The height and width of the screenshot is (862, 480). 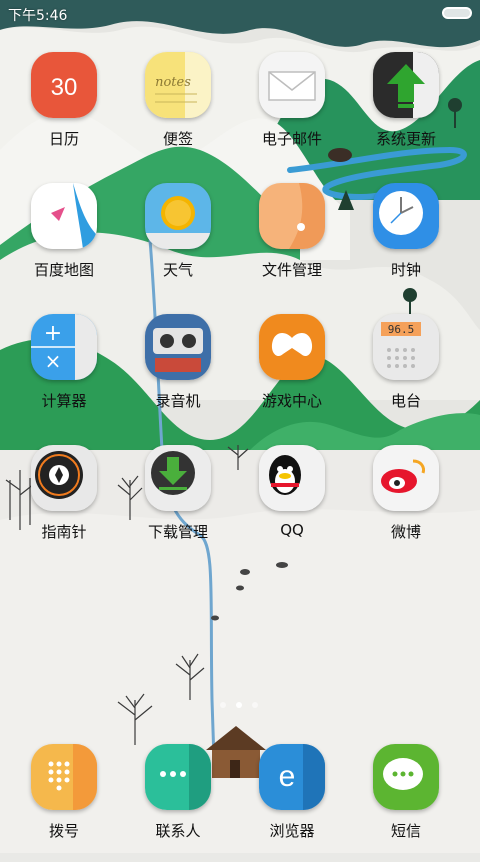 I want to click on dock-messages: 短信, so click(x=406, y=801).